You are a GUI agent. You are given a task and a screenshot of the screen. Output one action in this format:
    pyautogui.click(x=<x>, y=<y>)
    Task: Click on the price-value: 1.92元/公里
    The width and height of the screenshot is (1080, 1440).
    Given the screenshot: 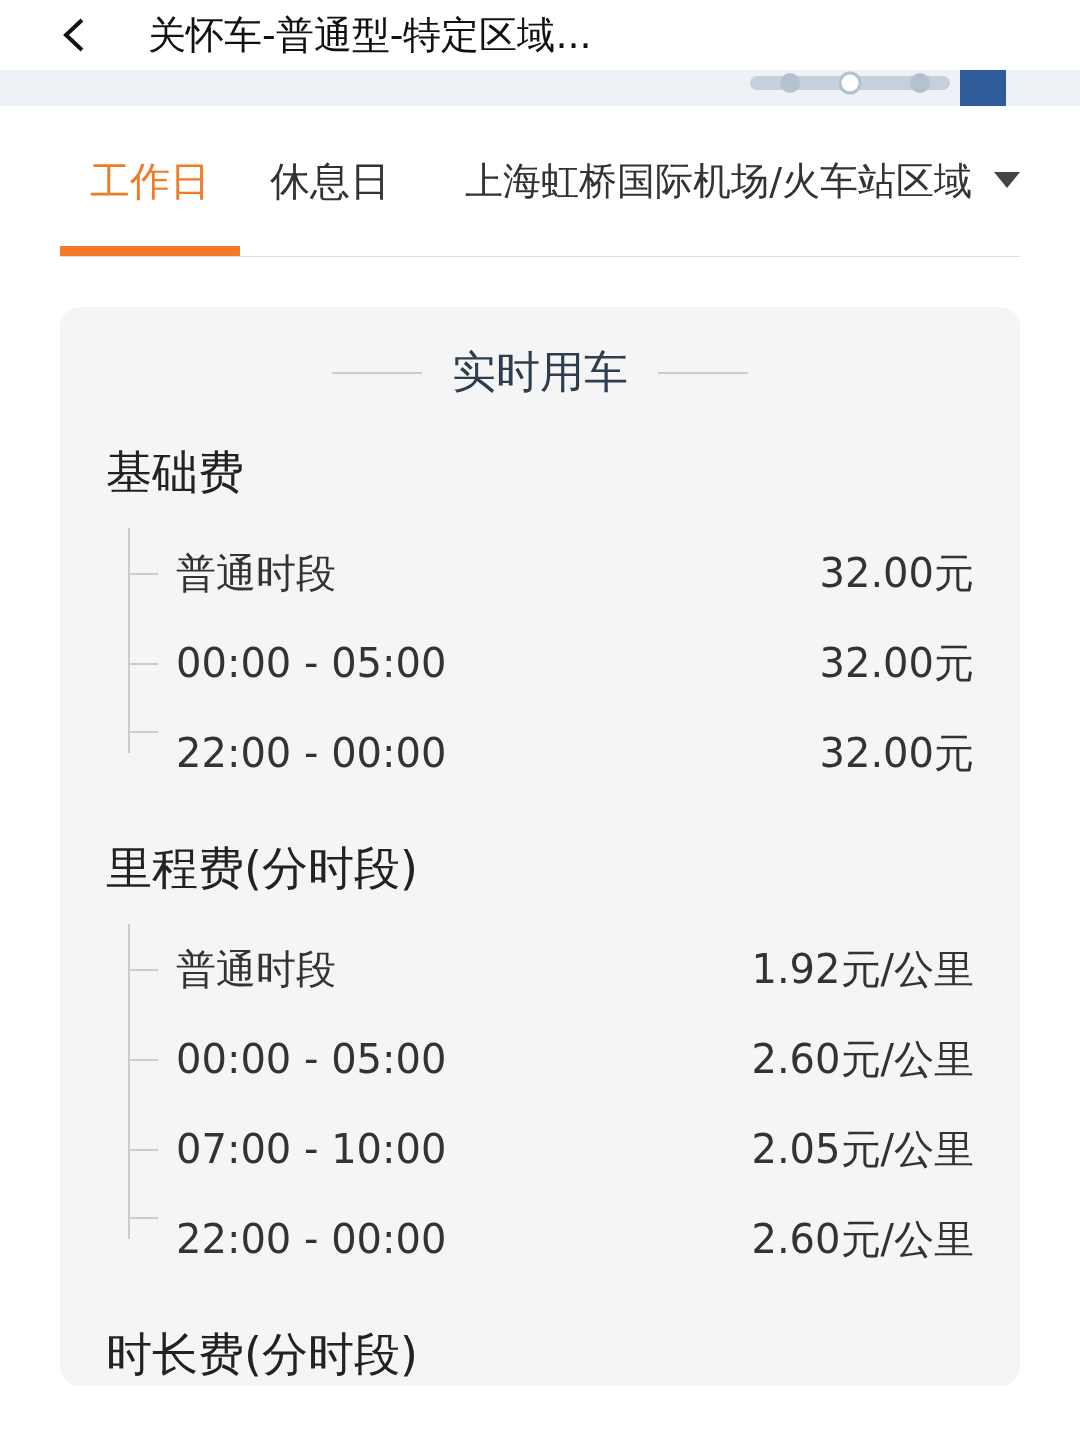 What is the action you would take?
    pyautogui.click(x=862, y=969)
    